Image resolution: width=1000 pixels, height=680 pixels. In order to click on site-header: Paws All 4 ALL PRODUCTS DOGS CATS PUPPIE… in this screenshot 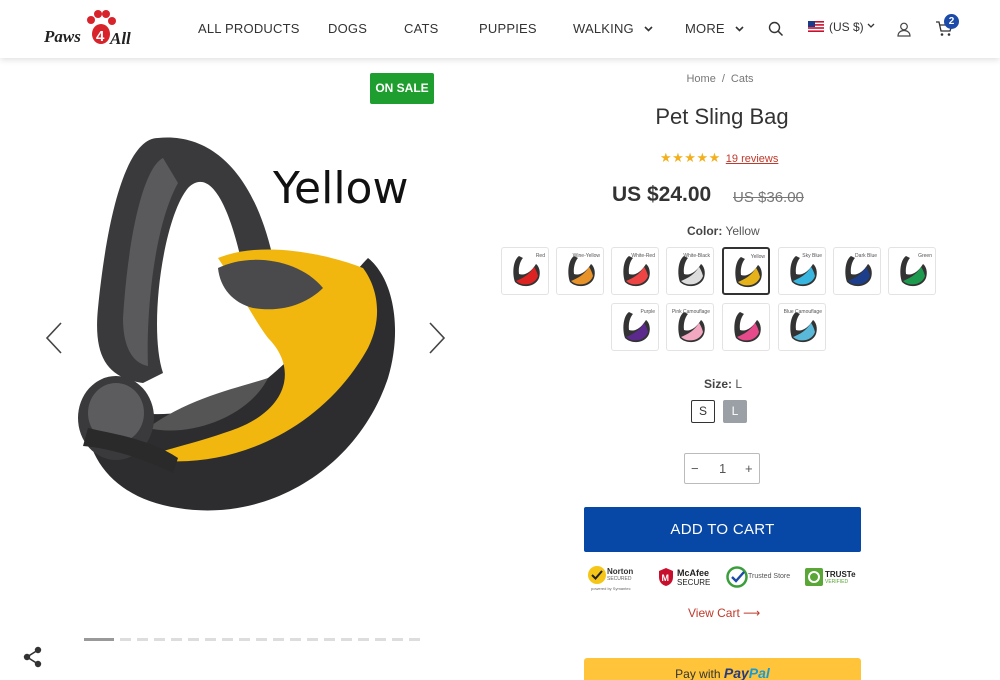, I will do `click(500, 29)`.